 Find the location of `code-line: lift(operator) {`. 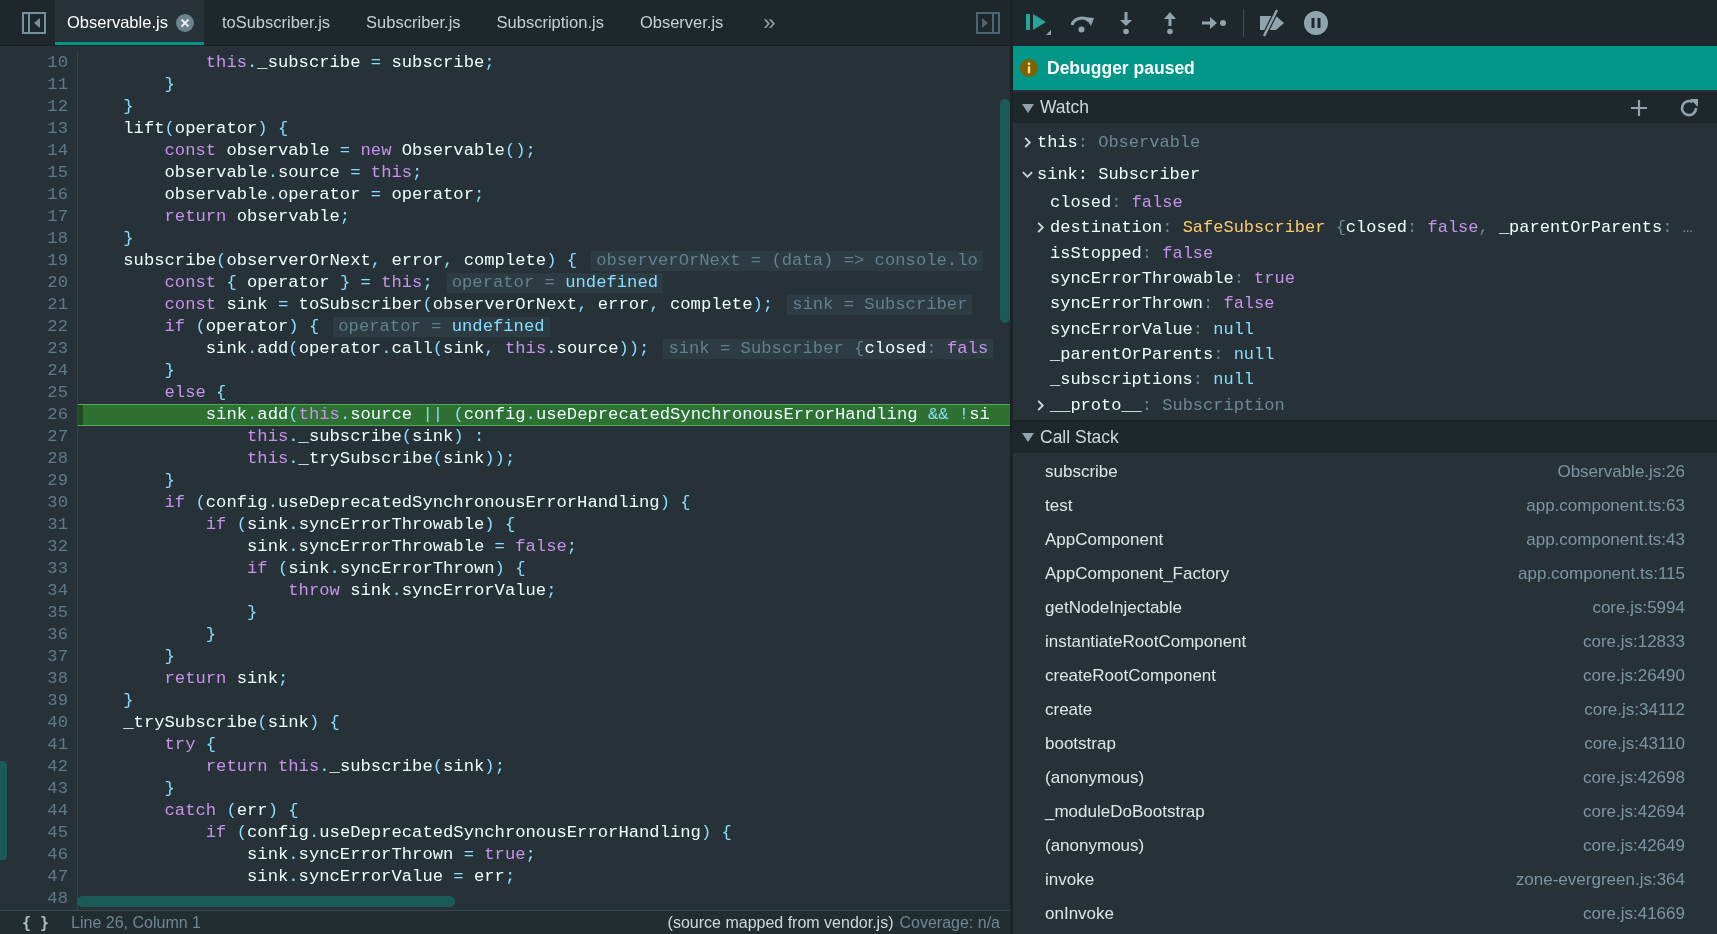

code-line: lift(operator) { is located at coordinates (206, 129).